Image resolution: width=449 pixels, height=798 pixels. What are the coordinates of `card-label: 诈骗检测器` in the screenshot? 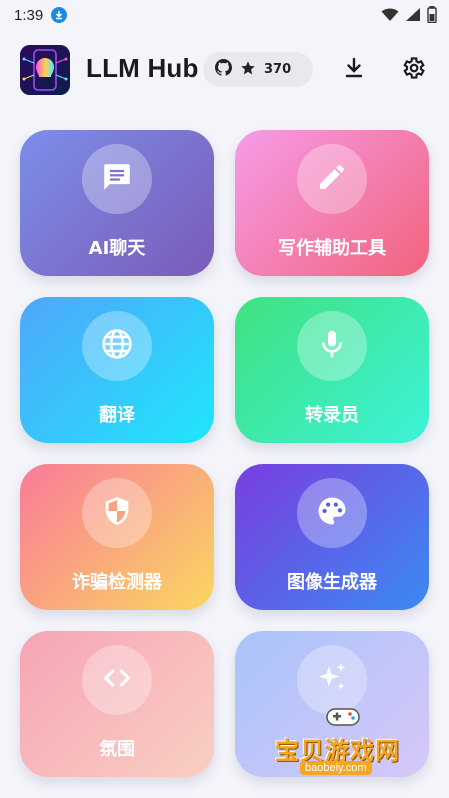 It's located at (117, 582).